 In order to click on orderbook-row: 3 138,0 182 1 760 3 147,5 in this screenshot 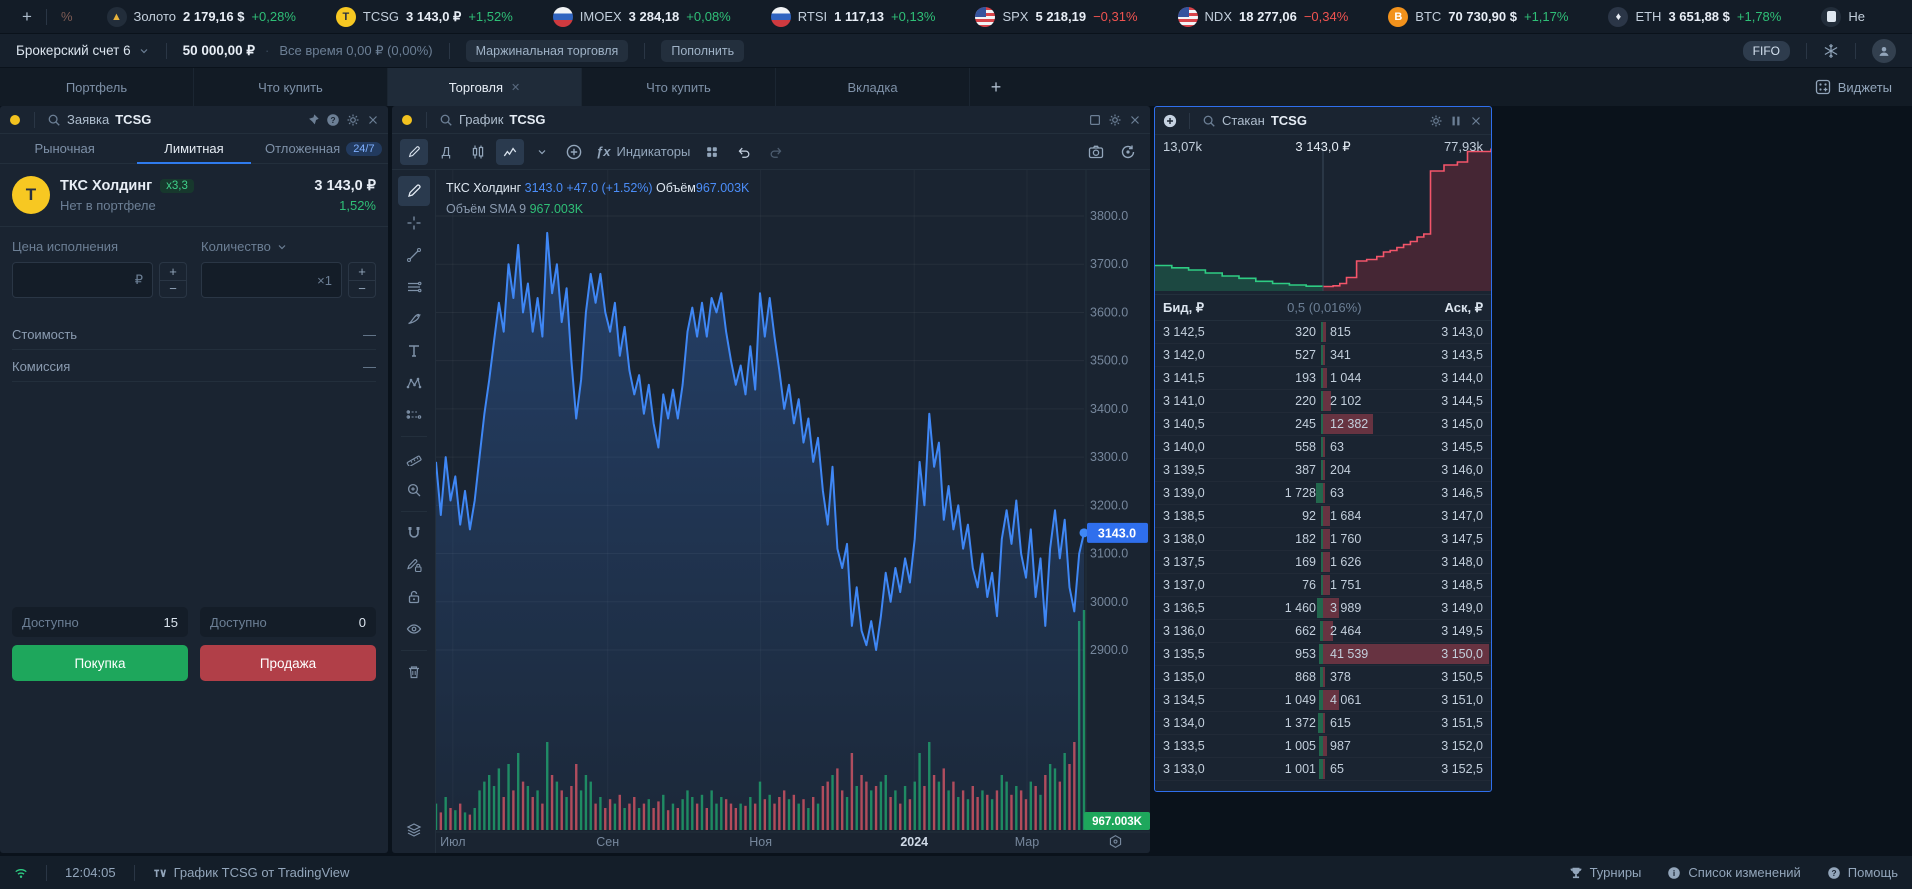, I will do `click(1323, 539)`.